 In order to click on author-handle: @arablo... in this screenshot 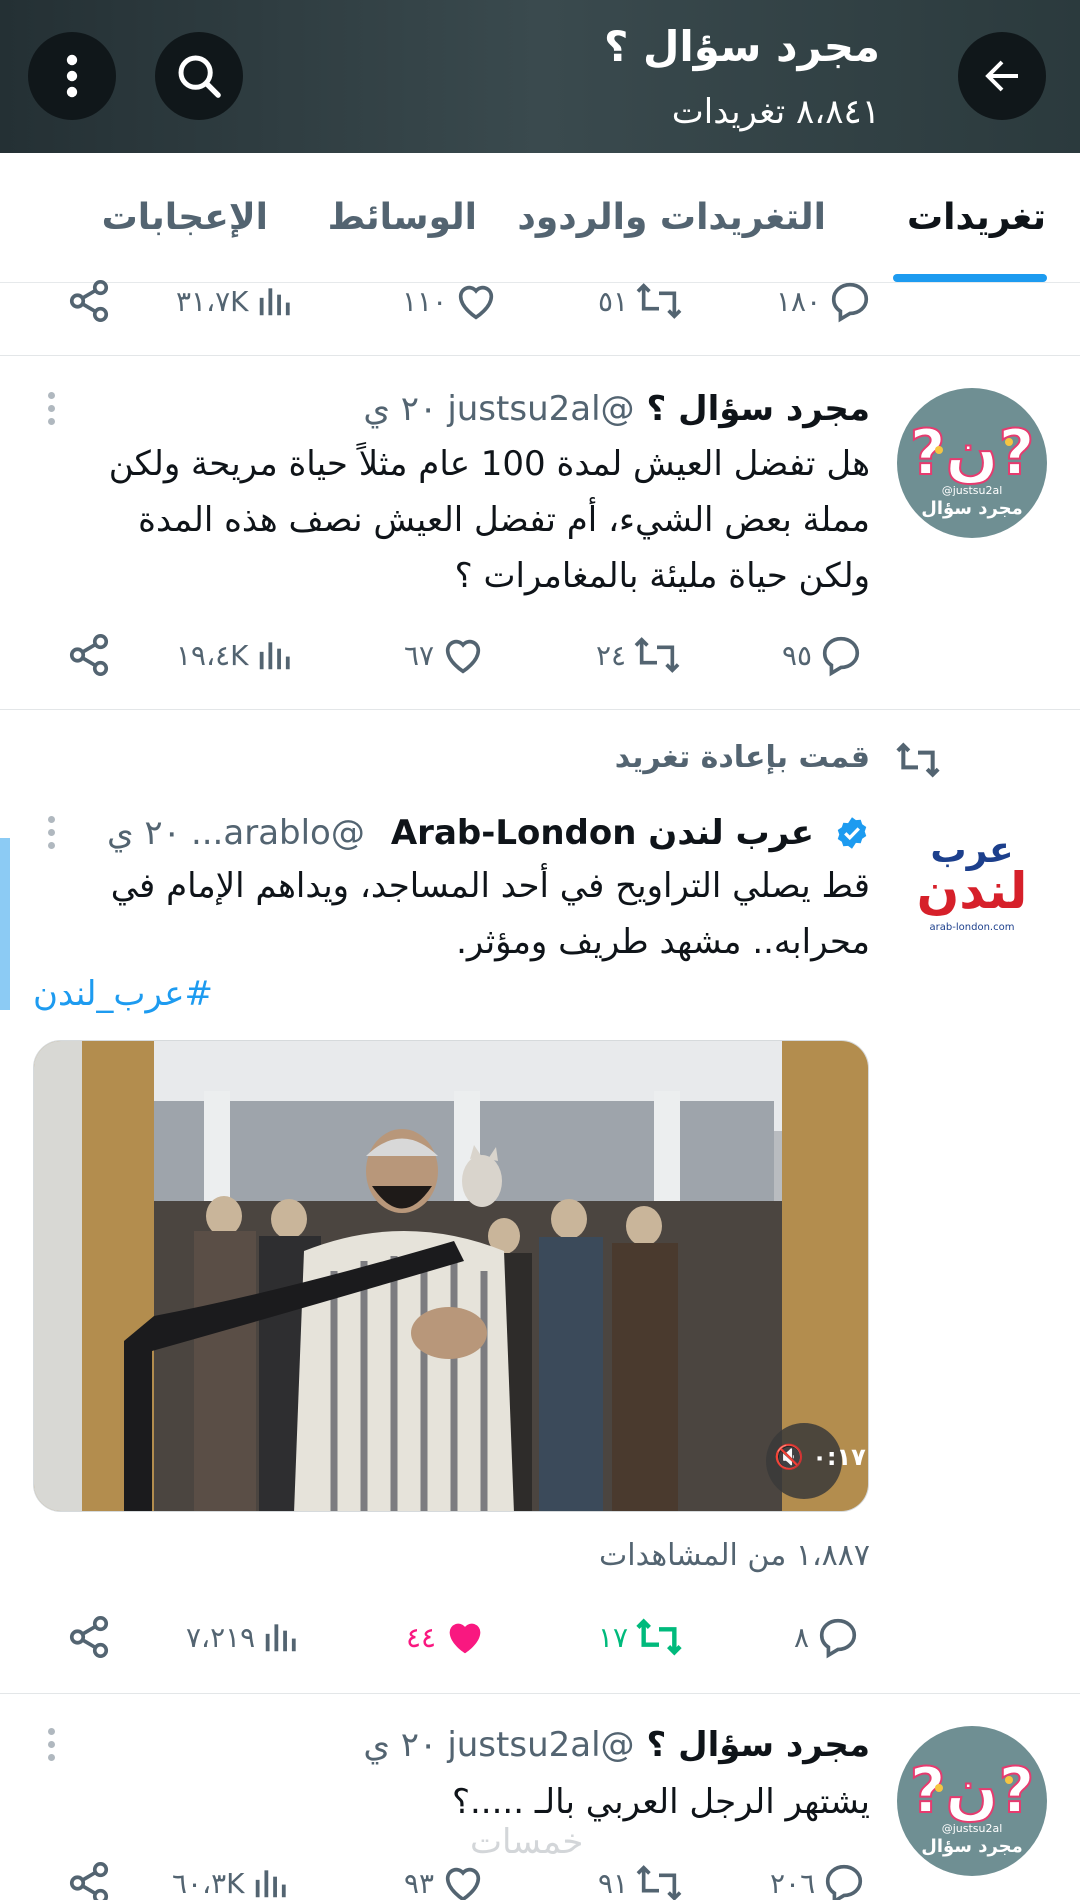, I will do `click(277, 833)`.